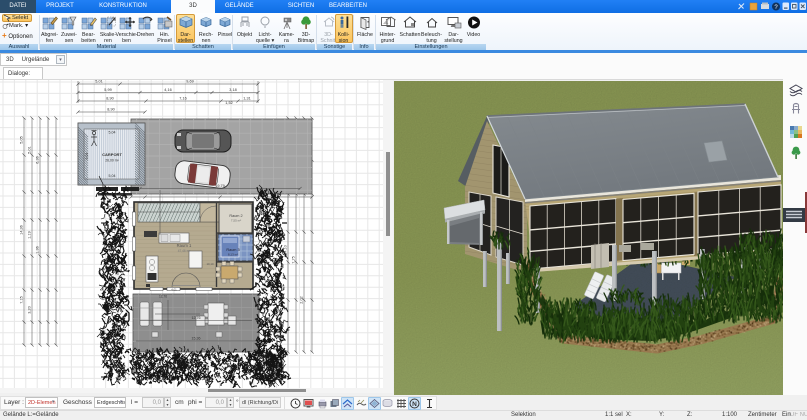  What do you see at coordinates (196, 339) in the screenshot?
I see `svg-text: 15,36` at bounding box center [196, 339].